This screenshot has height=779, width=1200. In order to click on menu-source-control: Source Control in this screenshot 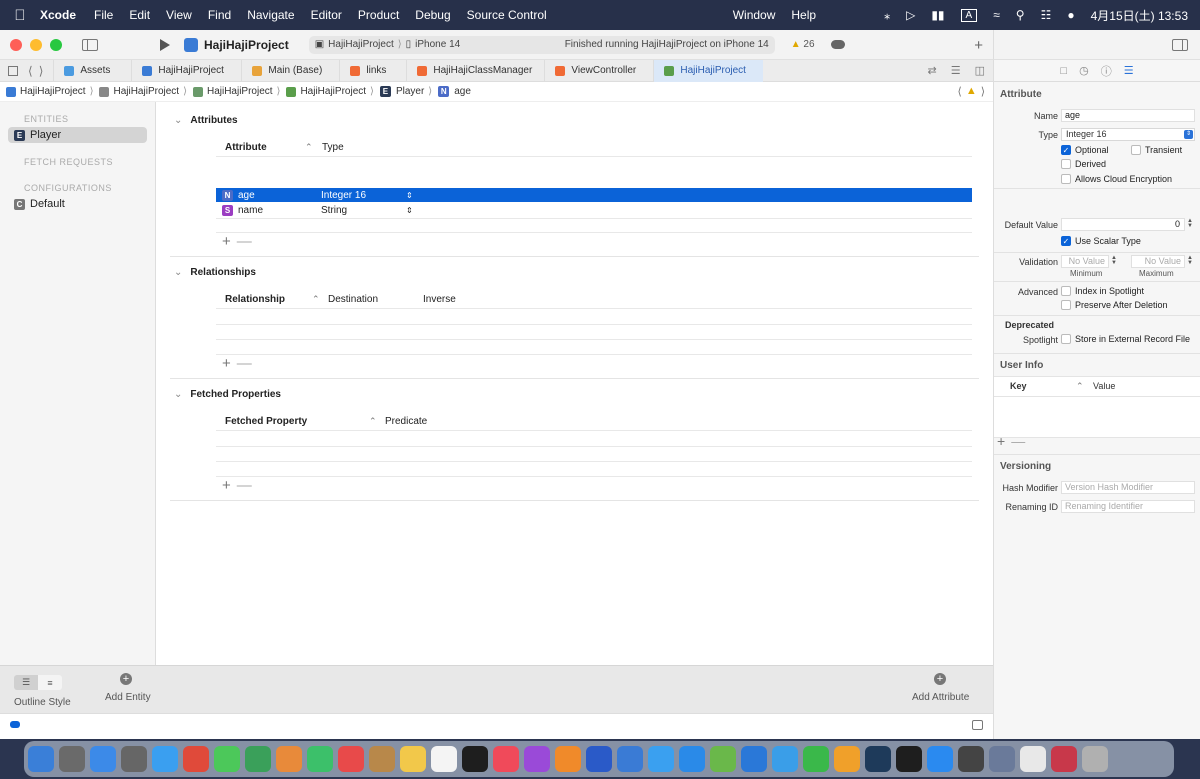, I will do `click(507, 15)`.